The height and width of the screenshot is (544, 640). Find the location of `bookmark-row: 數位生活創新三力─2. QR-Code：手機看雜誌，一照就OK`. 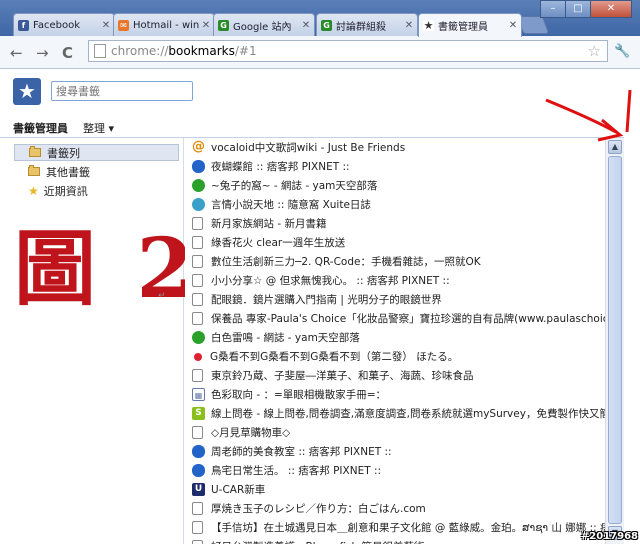

bookmark-row: 數位生活創新三力─2. QR-Code：手機看雜誌，一照就OK is located at coordinates (395, 261).